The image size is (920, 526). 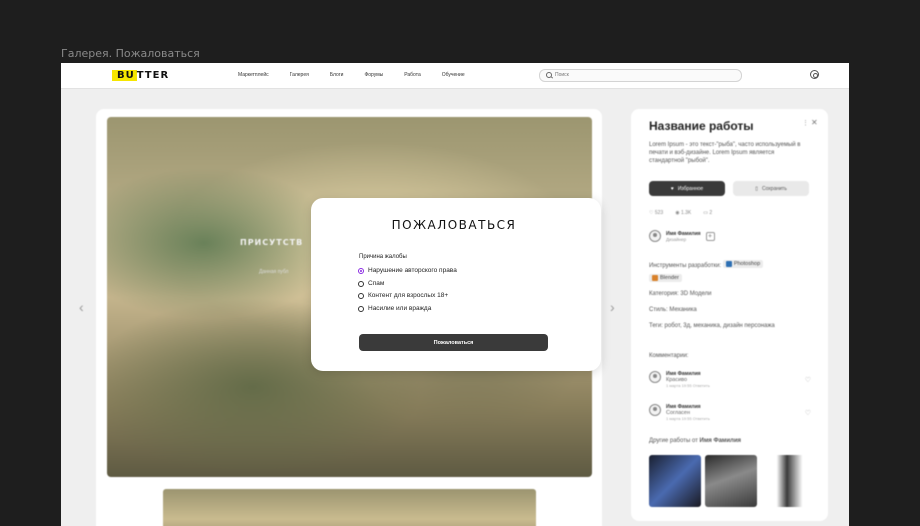 I want to click on tools-row: Инструменты разработки: Photoshop, so click(x=706, y=264).